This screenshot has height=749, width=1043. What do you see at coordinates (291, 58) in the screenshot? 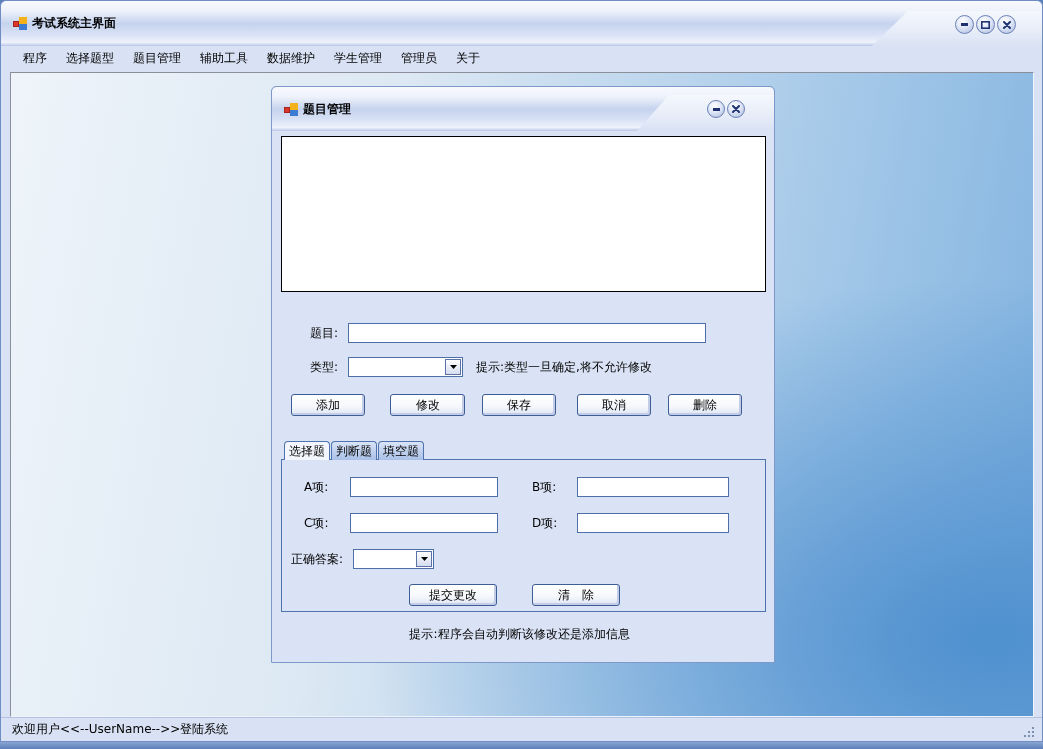
I see `menu-item: 数据维护` at bounding box center [291, 58].